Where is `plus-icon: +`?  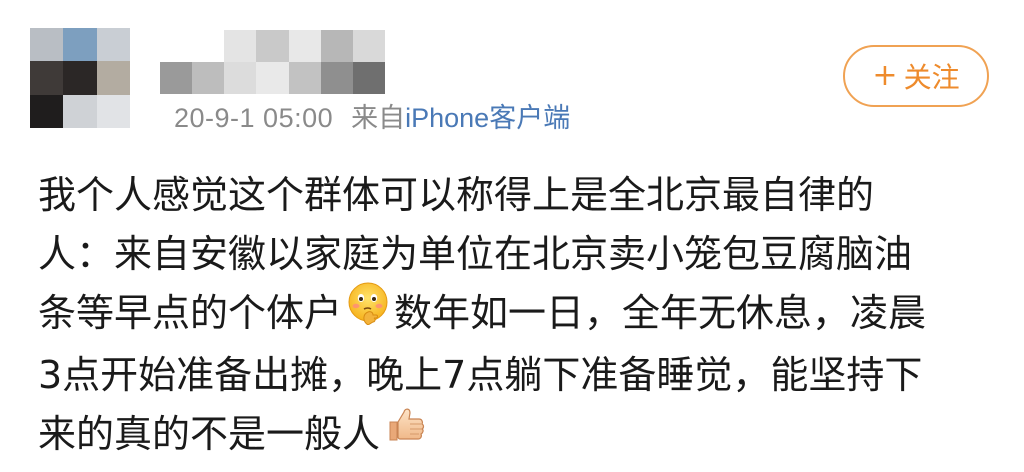 plus-icon: + is located at coordinates (885, 75).